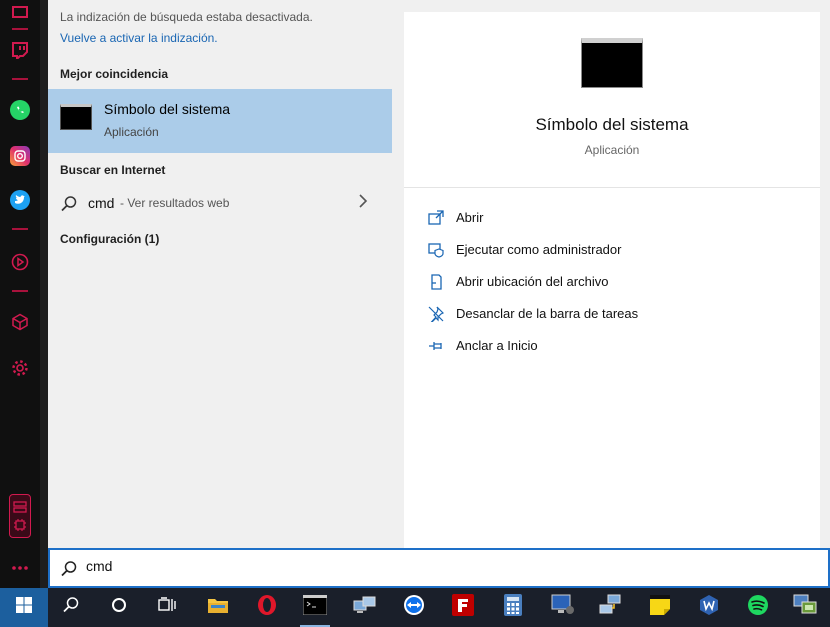 This screenshot has height=627, width=830. Describe the element at coordinates (220, 121) in the screenshot. I see `best-match-result: Símbolo del sistema Aplicación` at that location.